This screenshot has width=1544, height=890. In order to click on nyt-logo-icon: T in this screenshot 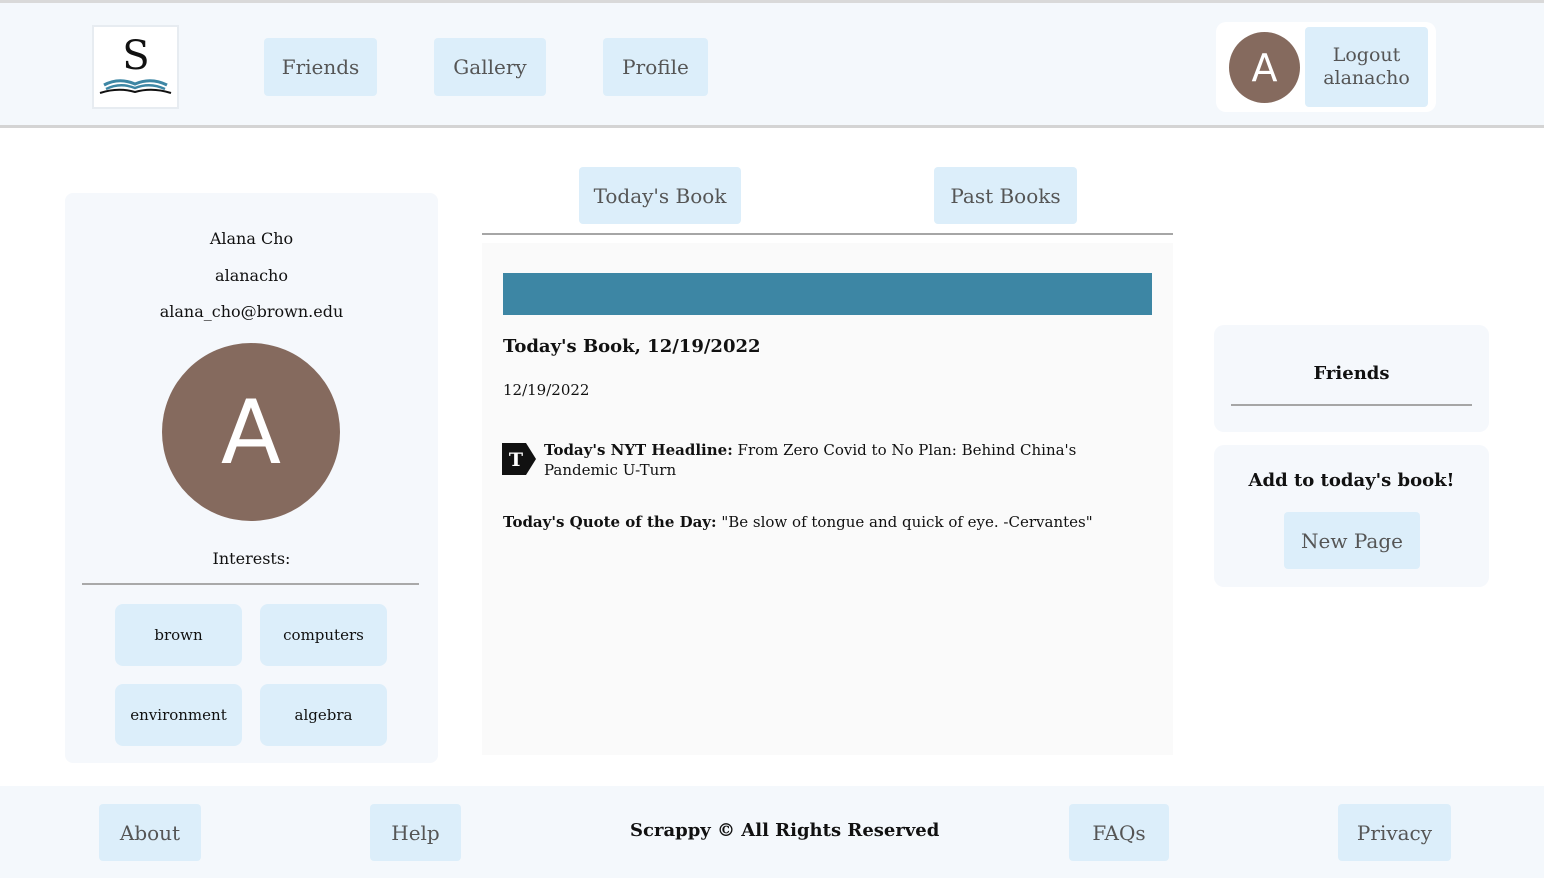, I will do `click(519, 459)`.